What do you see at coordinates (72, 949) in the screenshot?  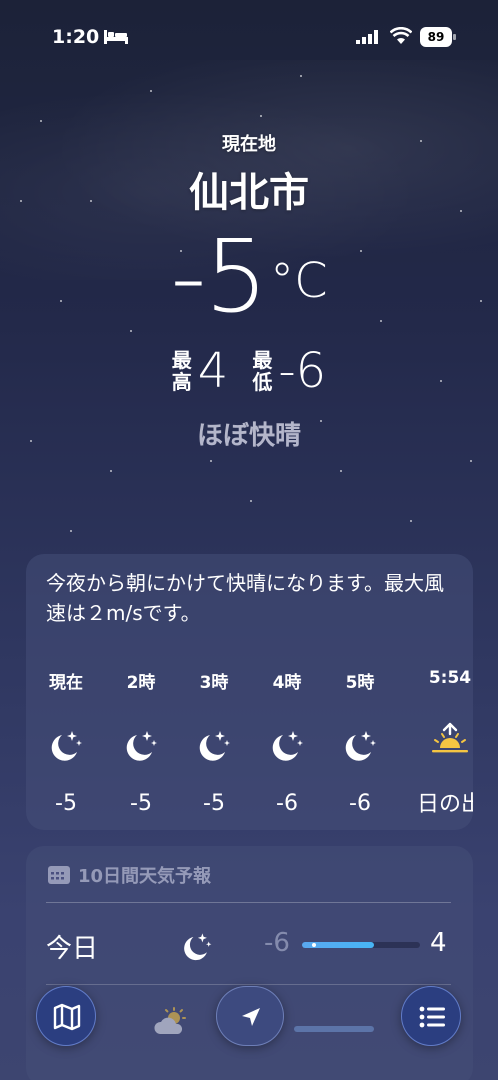 I see `day-name: 今日` at bounding box center [72, 949].